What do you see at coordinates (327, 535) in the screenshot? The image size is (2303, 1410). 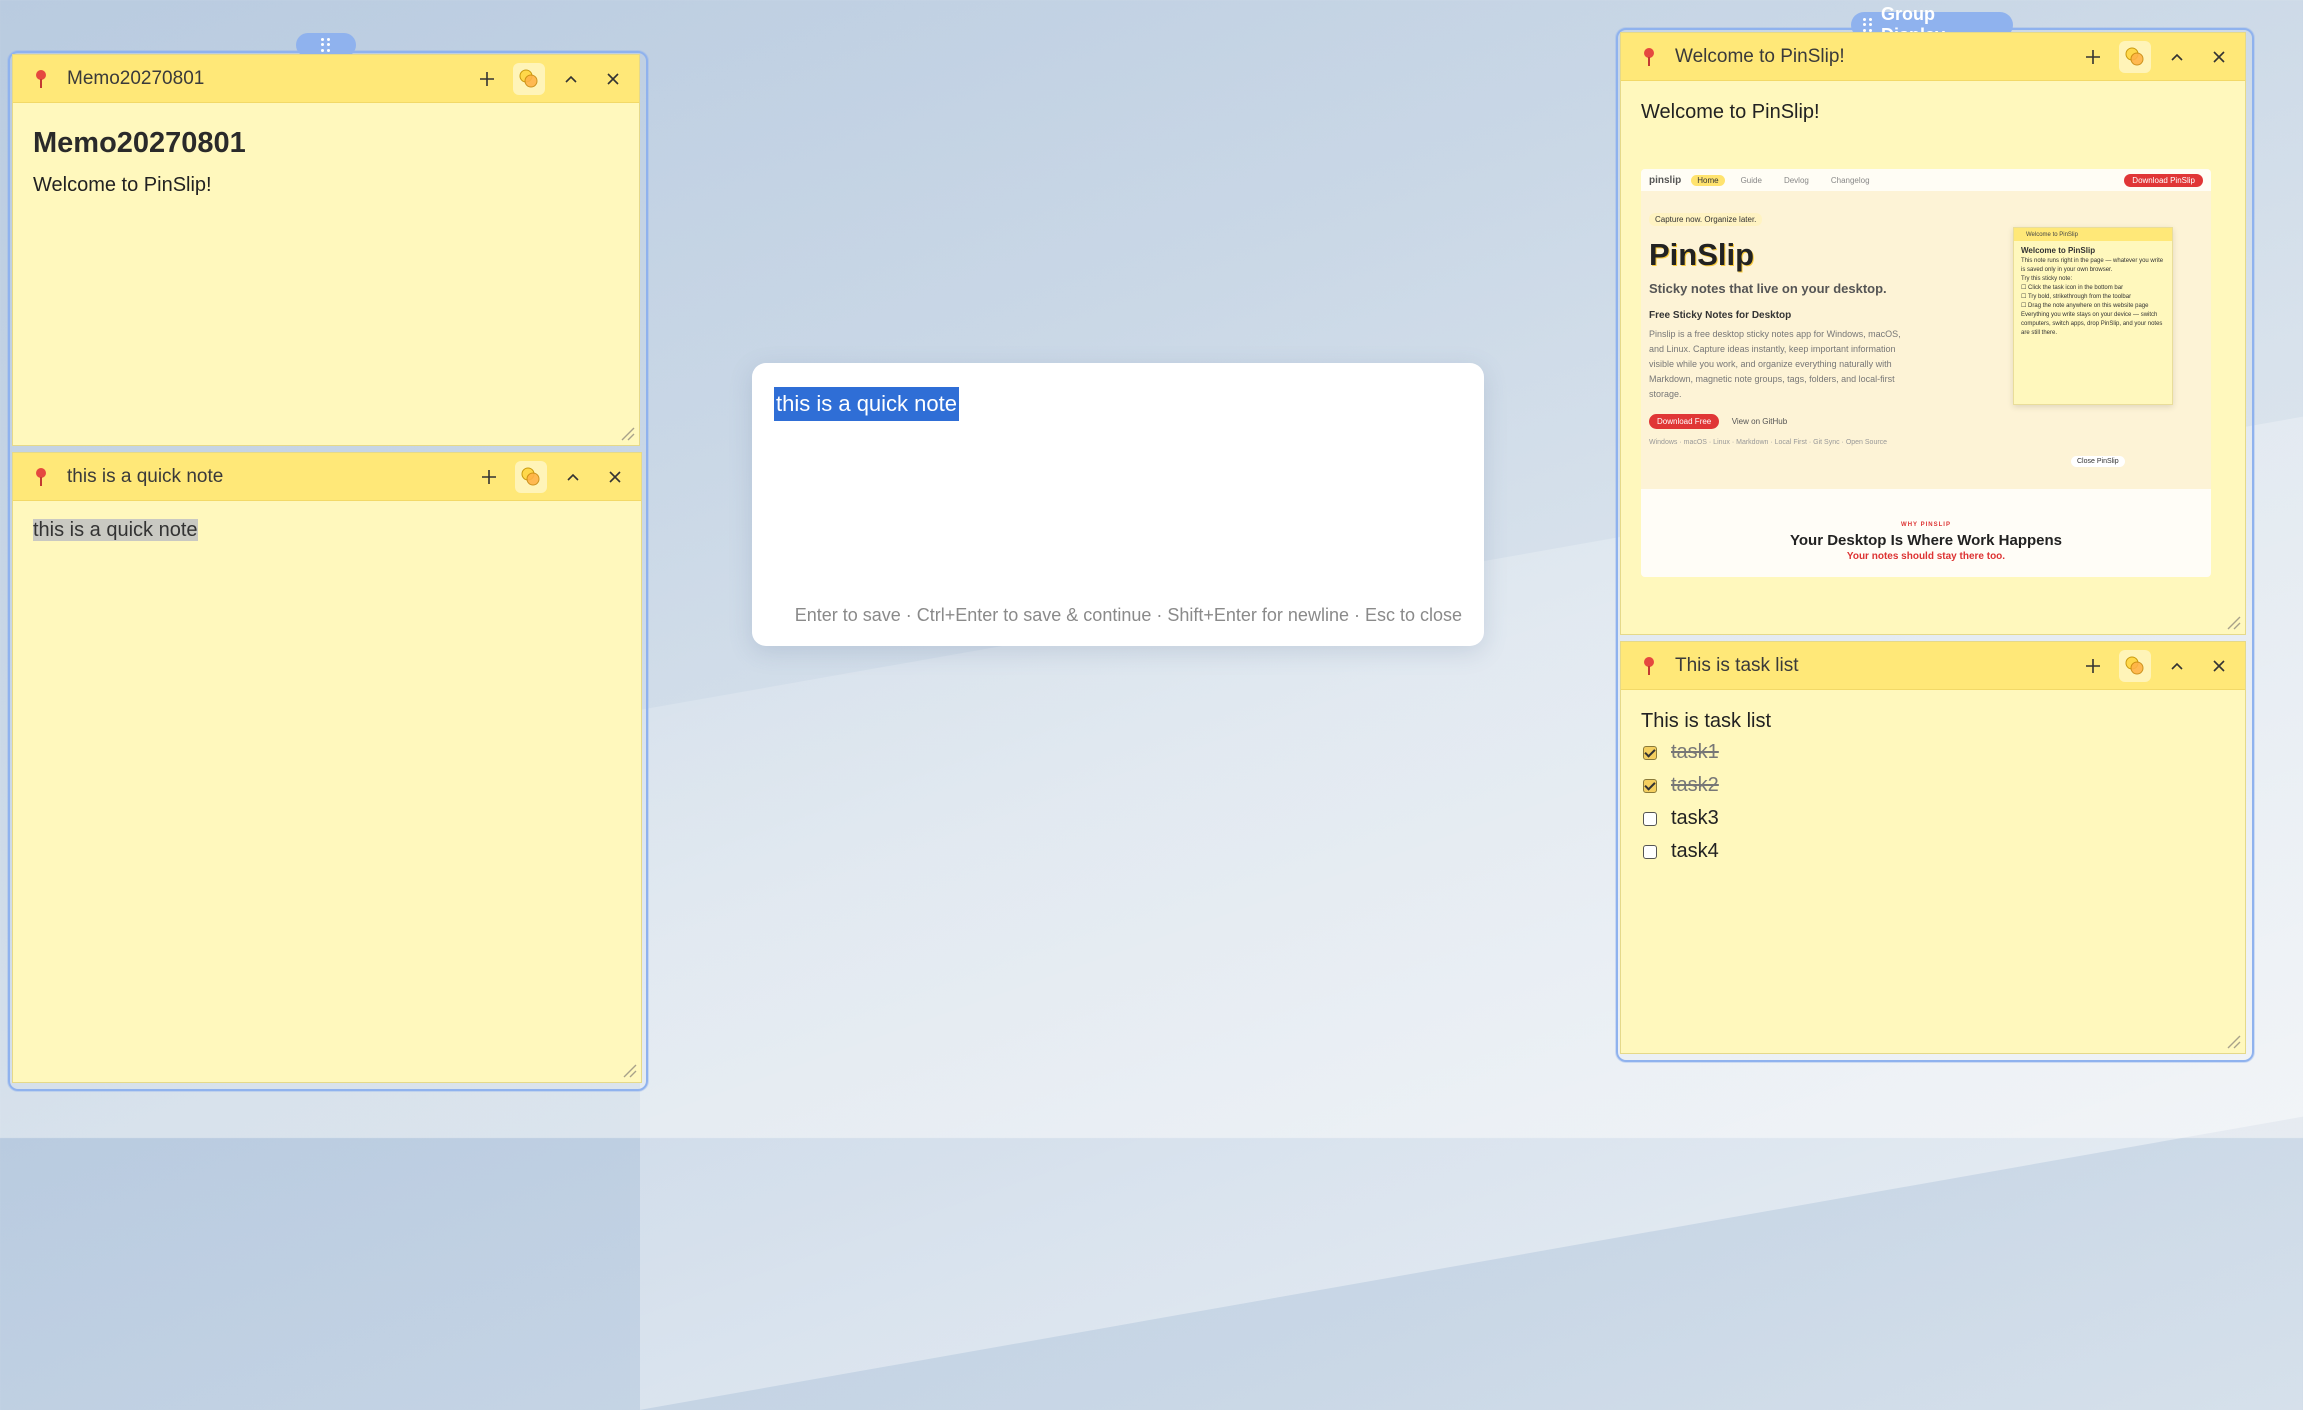 I see `note-body: this is a quick note` at bounding box center [327, 535].